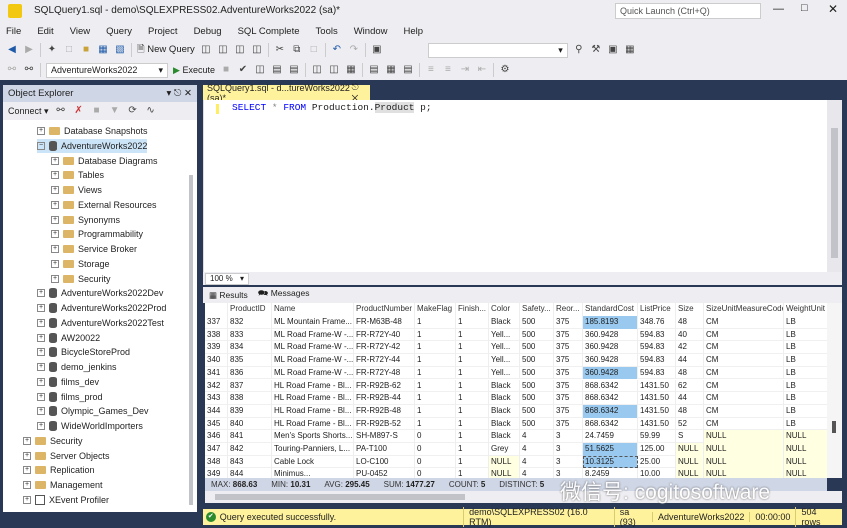 The height and width of the screenshot is (528, 847). Describe the element at coordinates (504, 449) in the screenshot. I see `table-cell: Grey` at that location.